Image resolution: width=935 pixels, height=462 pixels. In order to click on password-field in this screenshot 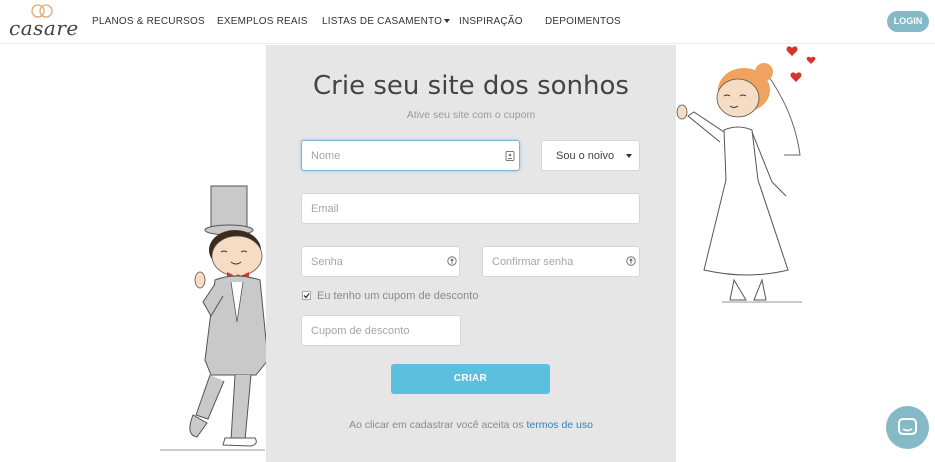, I will do `click(380, 261)`.